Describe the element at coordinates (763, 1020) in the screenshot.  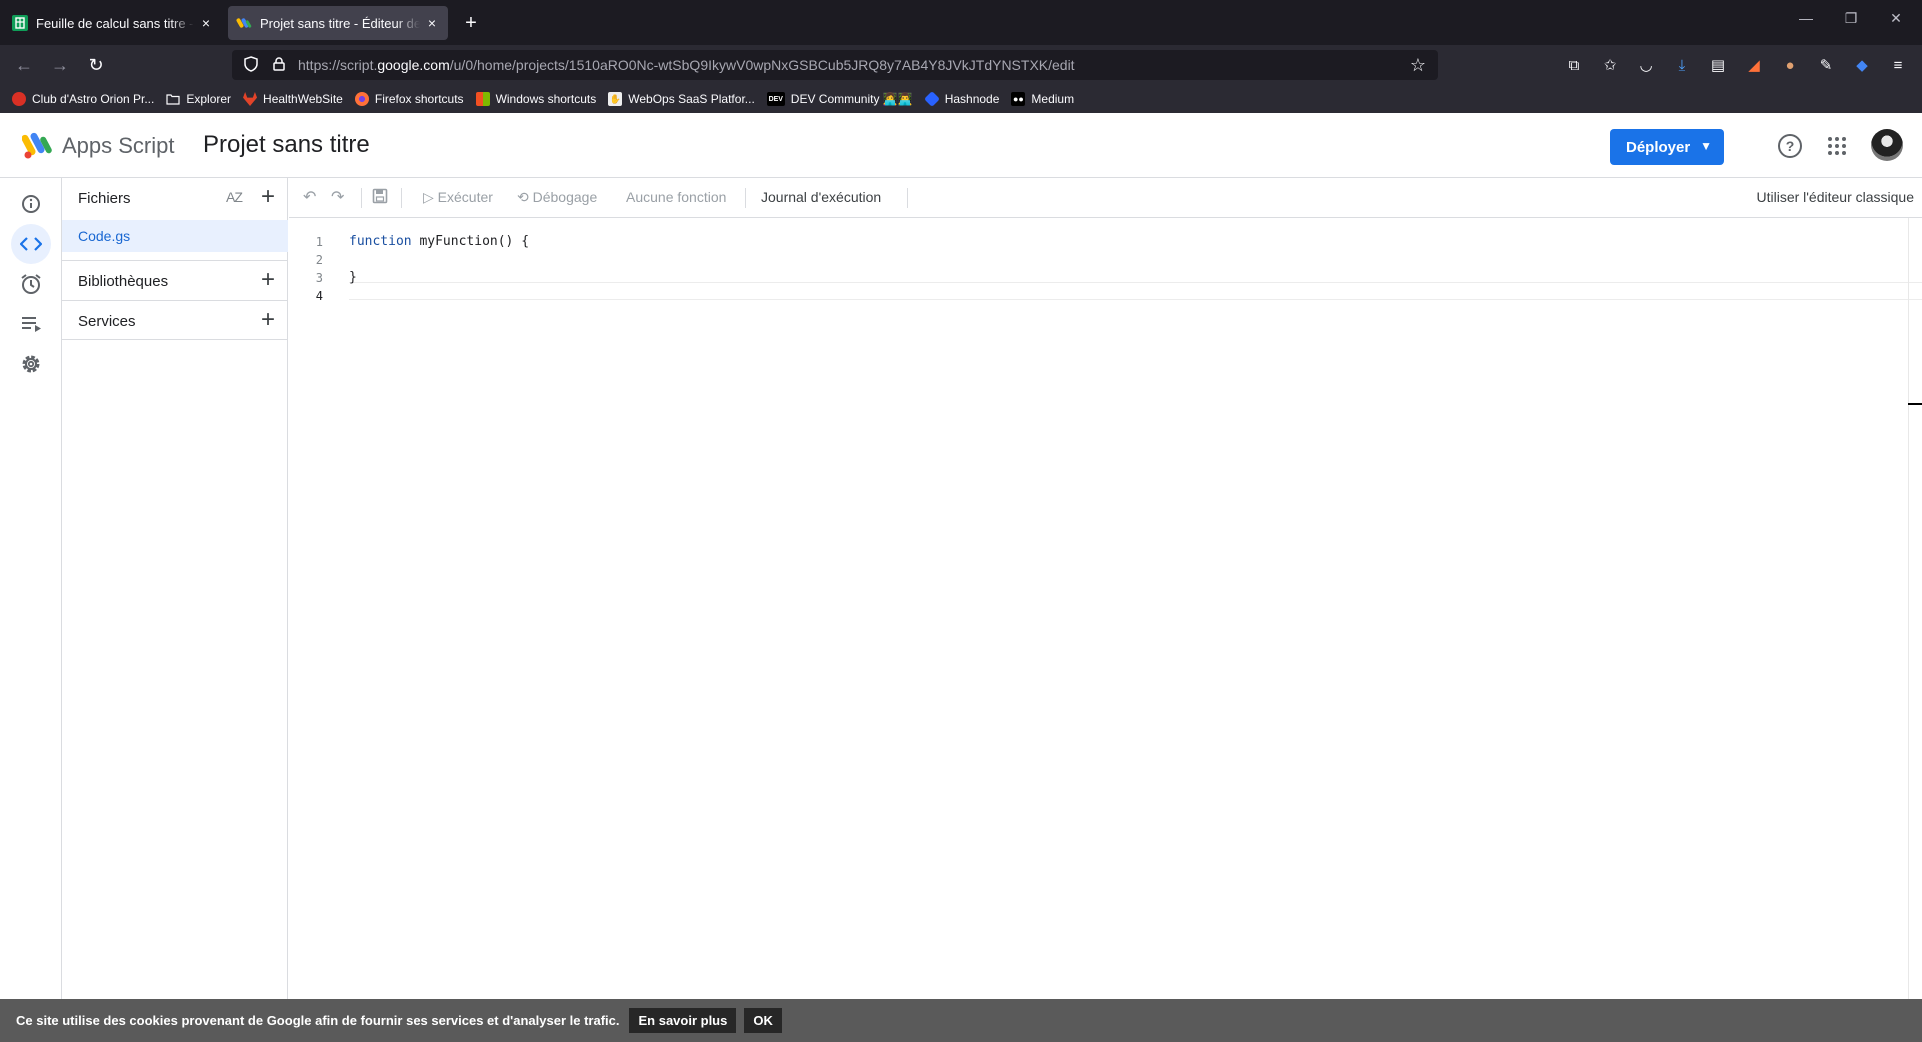
I see `ok-button: OK` at that location.